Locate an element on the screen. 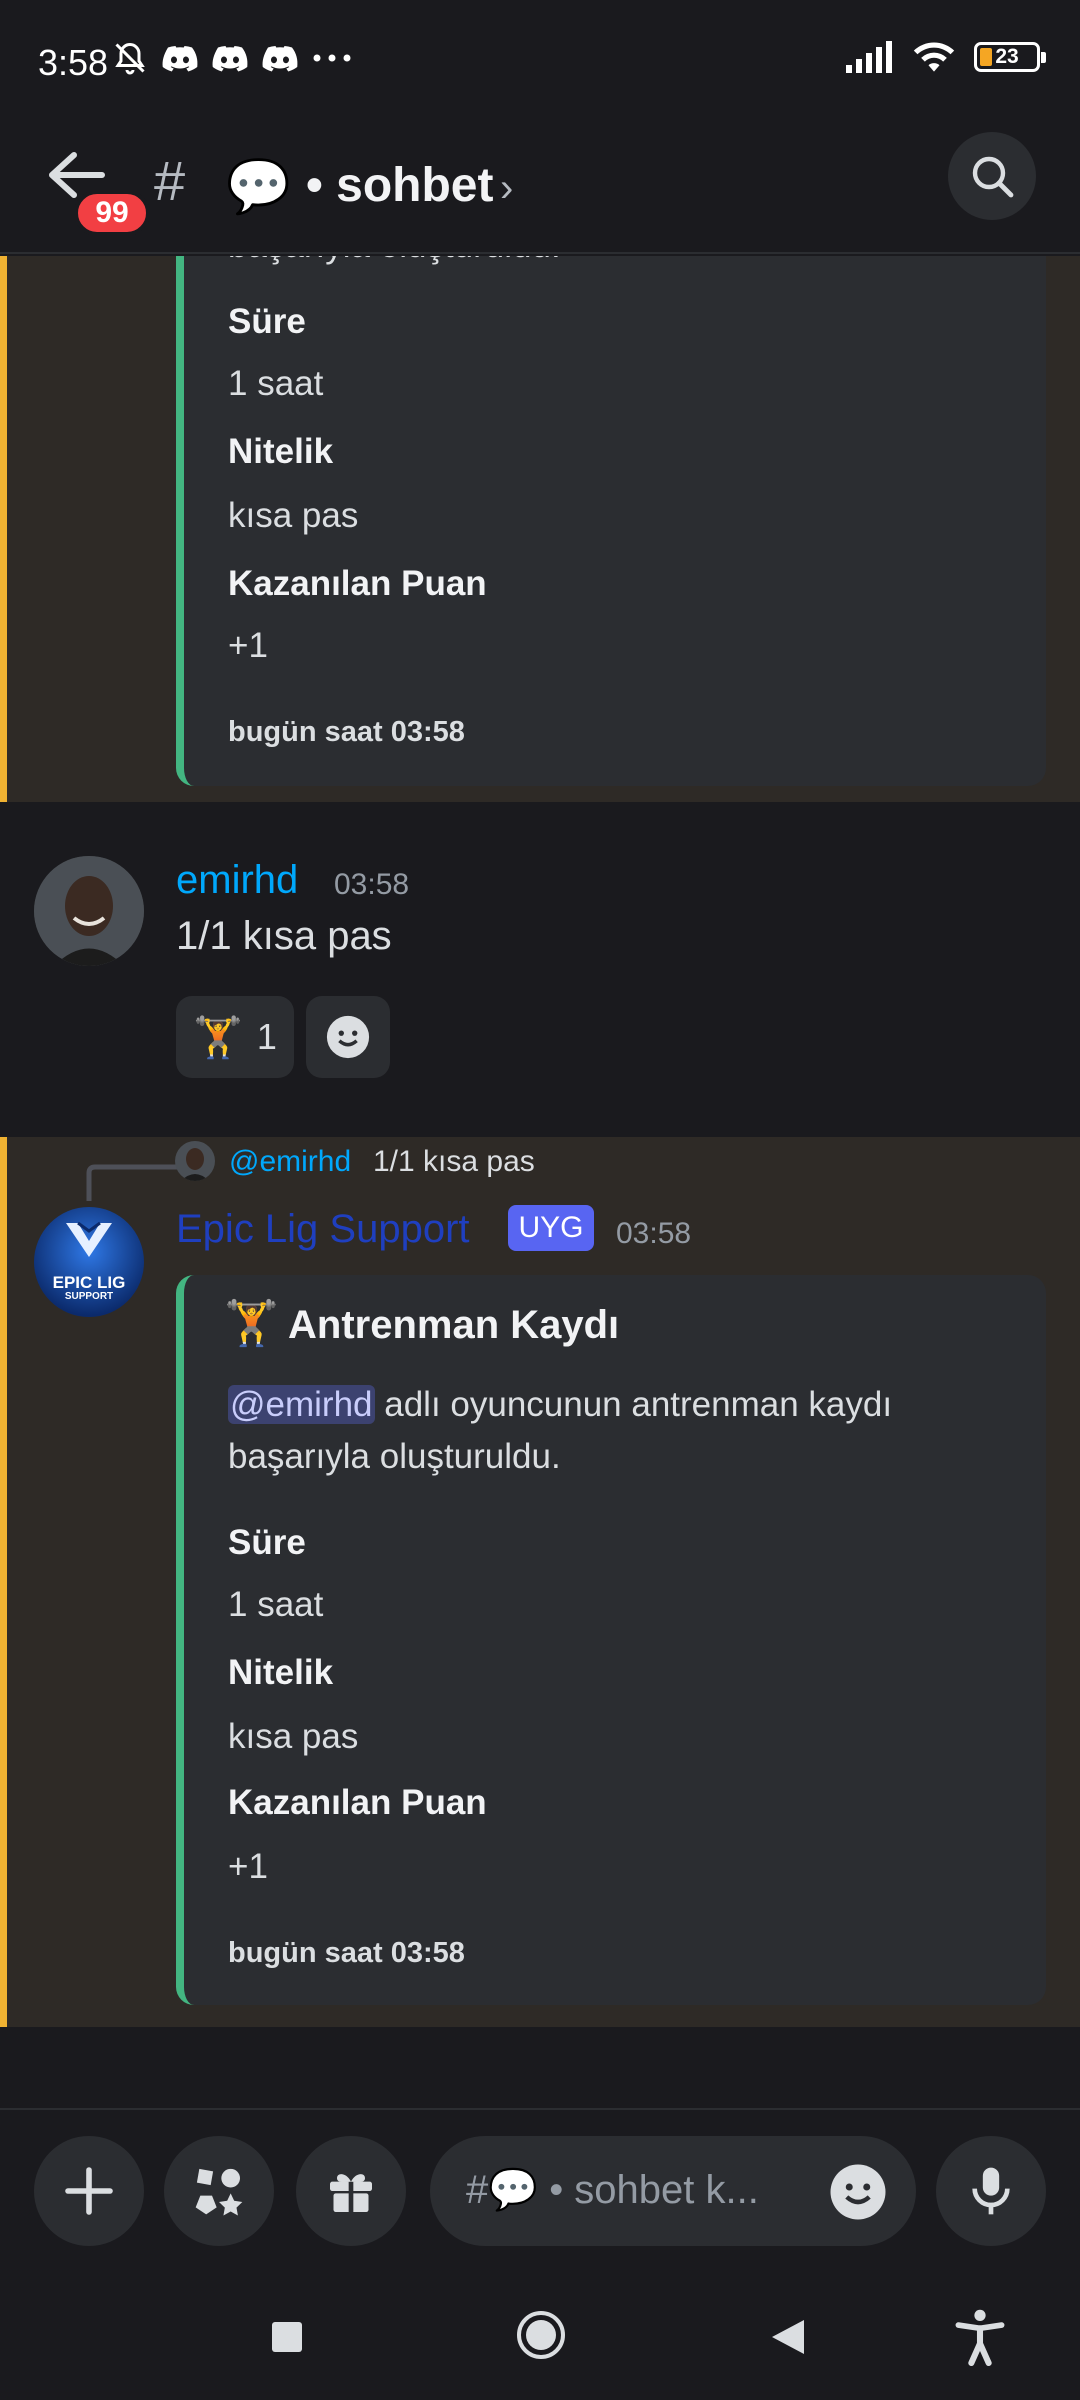 The width and height of the screenshot is (1080, 2400). apps-button is located at coordinates (219, 2191).